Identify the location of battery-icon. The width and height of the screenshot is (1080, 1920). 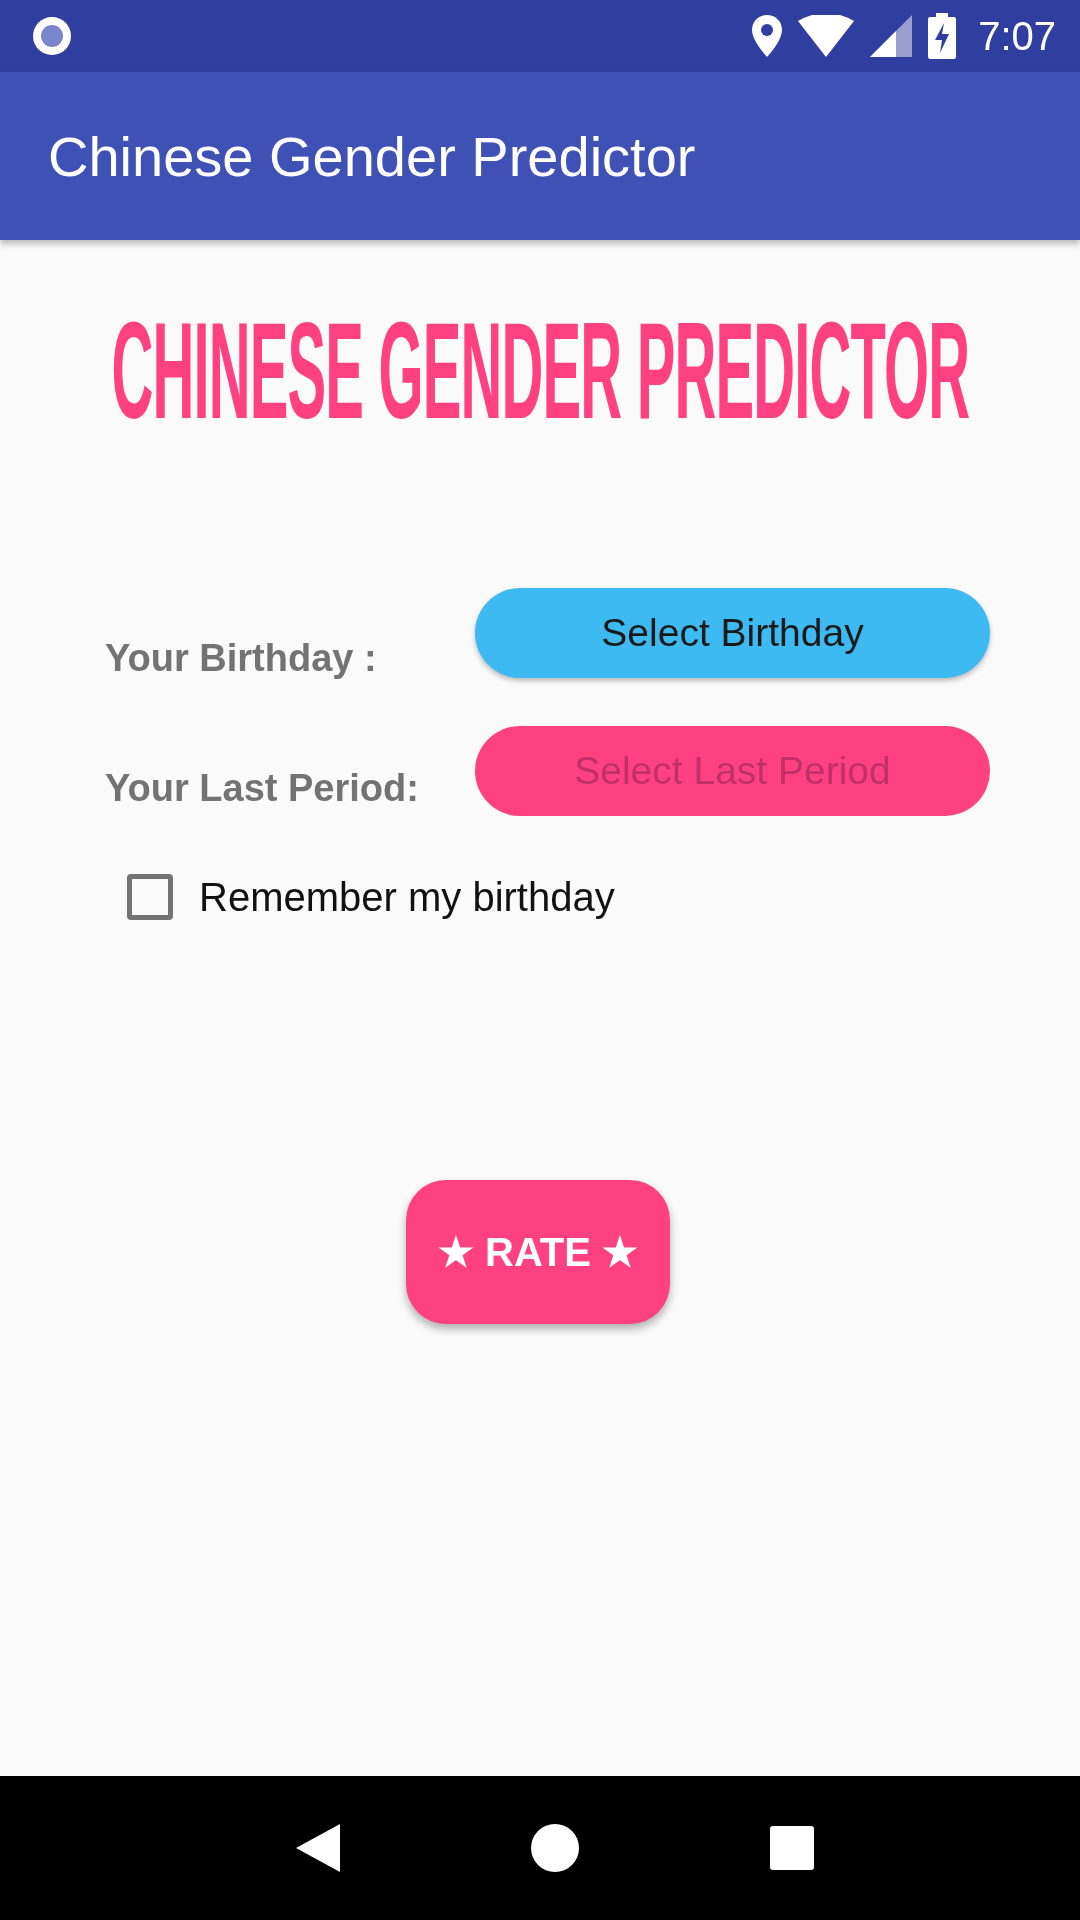
(942, 36).